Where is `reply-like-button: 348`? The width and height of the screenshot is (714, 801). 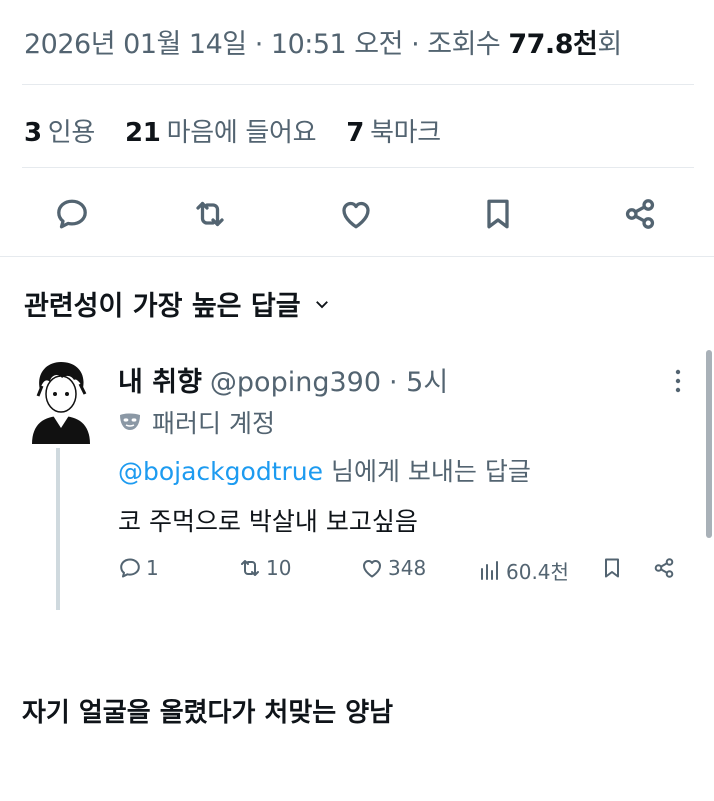 reply-like-button: 348 is located at coordinates (393, 568).